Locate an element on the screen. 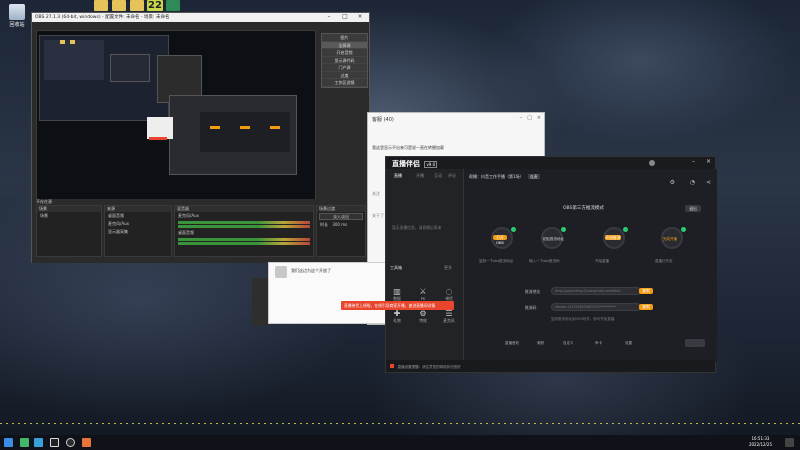 The width and height of the screenshot is (800, 450). bottom-tool: 自定义 is located at coordinates (568, 343).